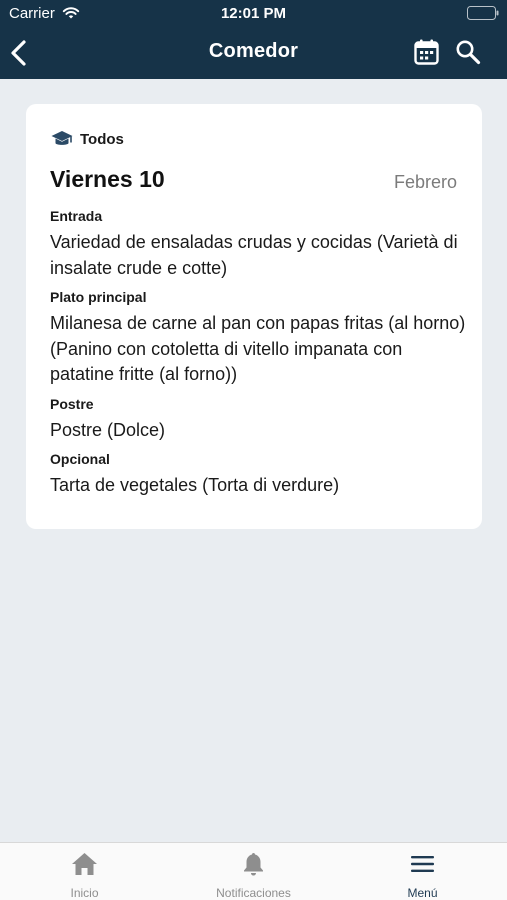 The image size is (507, 900). I want to click on status-bar: Carrier 12:01 PM, so click(253, 14).